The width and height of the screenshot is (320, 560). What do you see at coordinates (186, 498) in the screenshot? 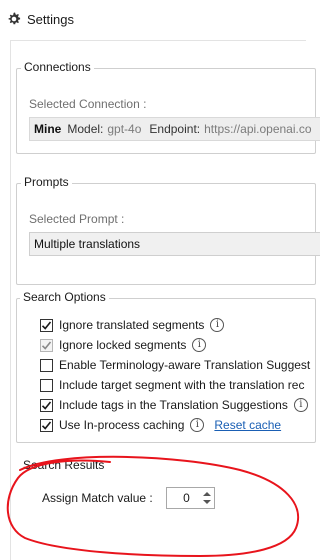
I see `match-value: 0` at bounding box center [186, 498].